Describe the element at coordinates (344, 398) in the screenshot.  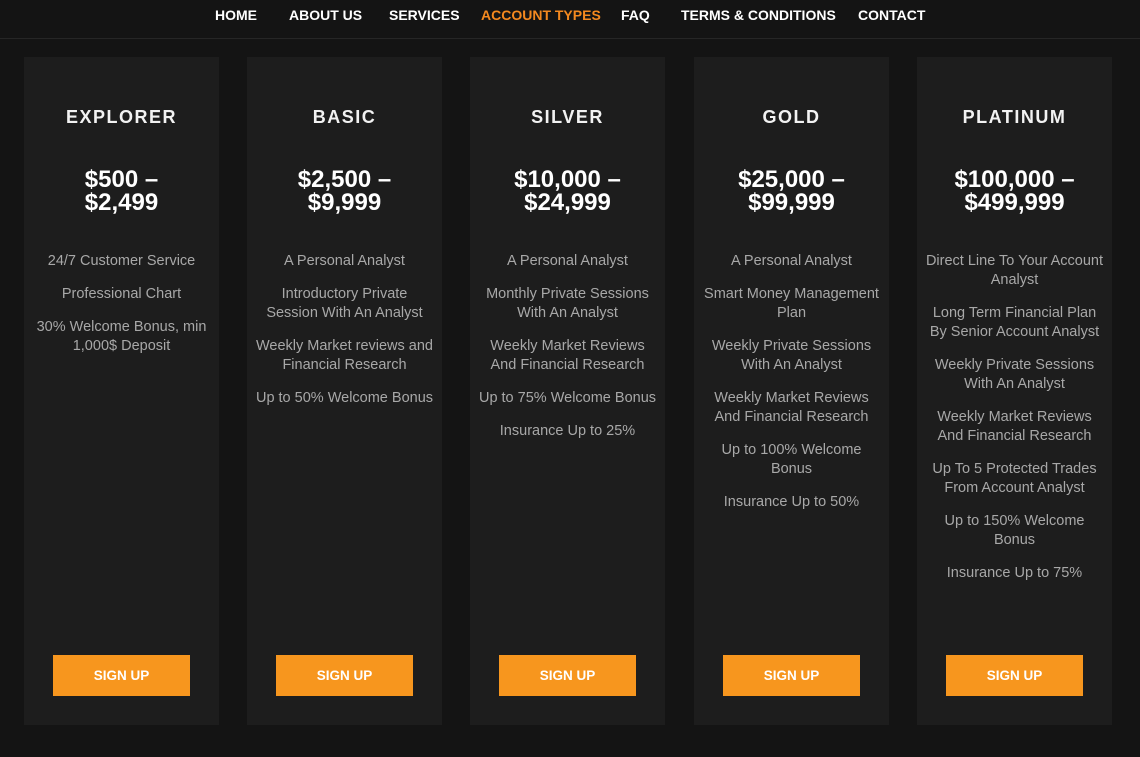
I see `plan-feature: Up to 50% Welcome Bonus` at that location.